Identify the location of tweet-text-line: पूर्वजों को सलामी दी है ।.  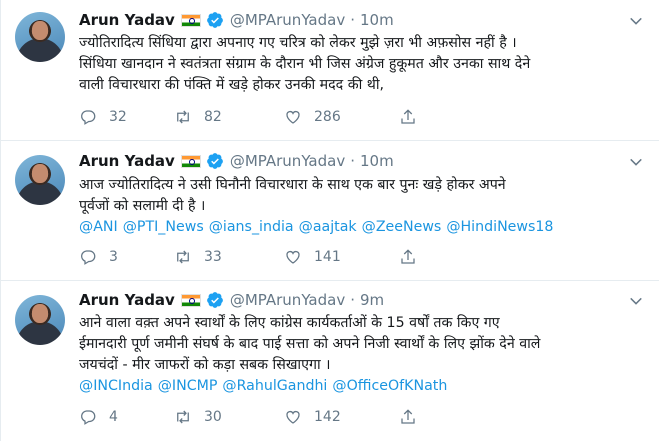
(142, 206).